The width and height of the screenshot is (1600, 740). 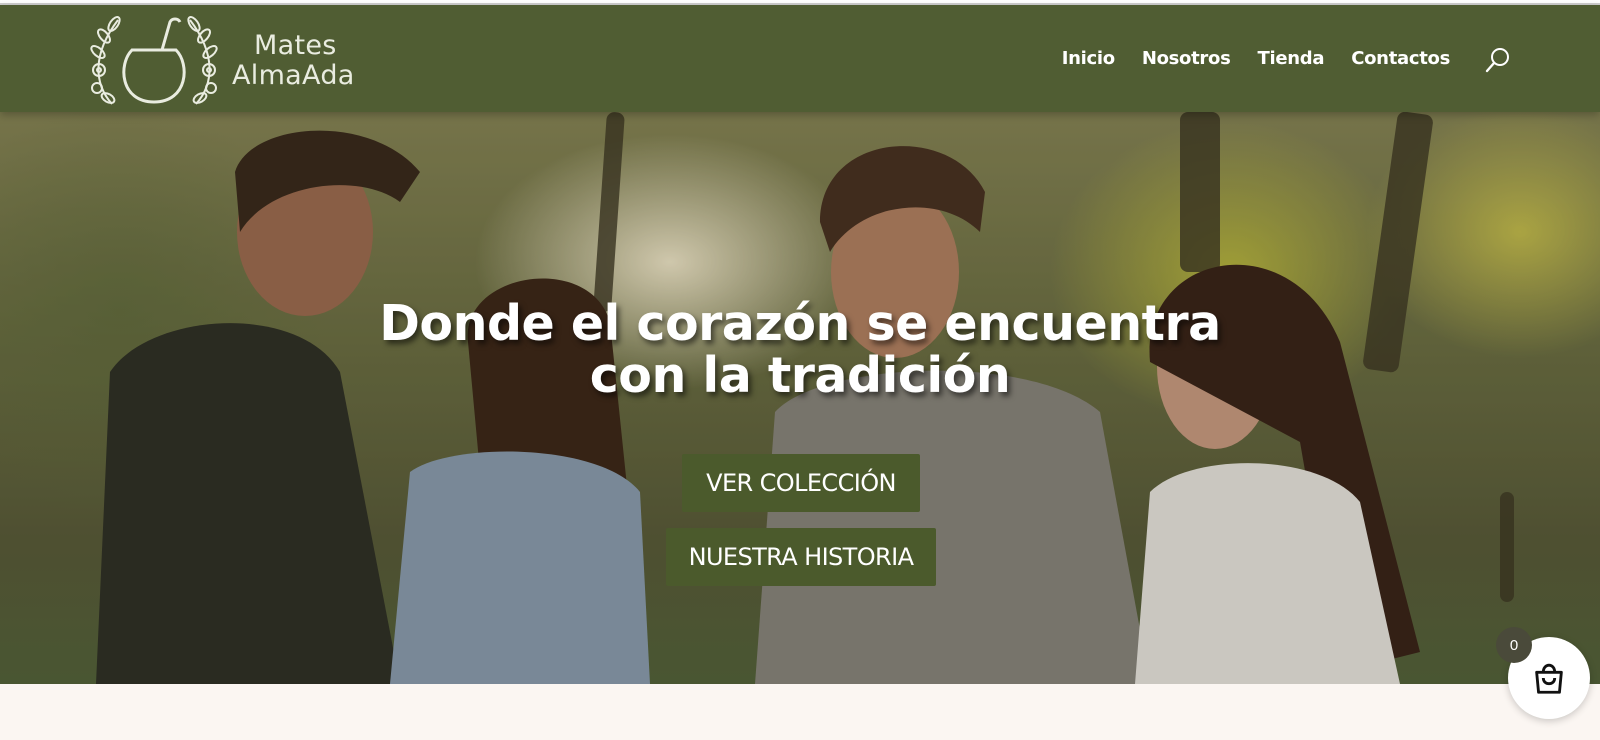 I want to click on nav-item-contactos: Contactos, so click(x=1400, y=58).